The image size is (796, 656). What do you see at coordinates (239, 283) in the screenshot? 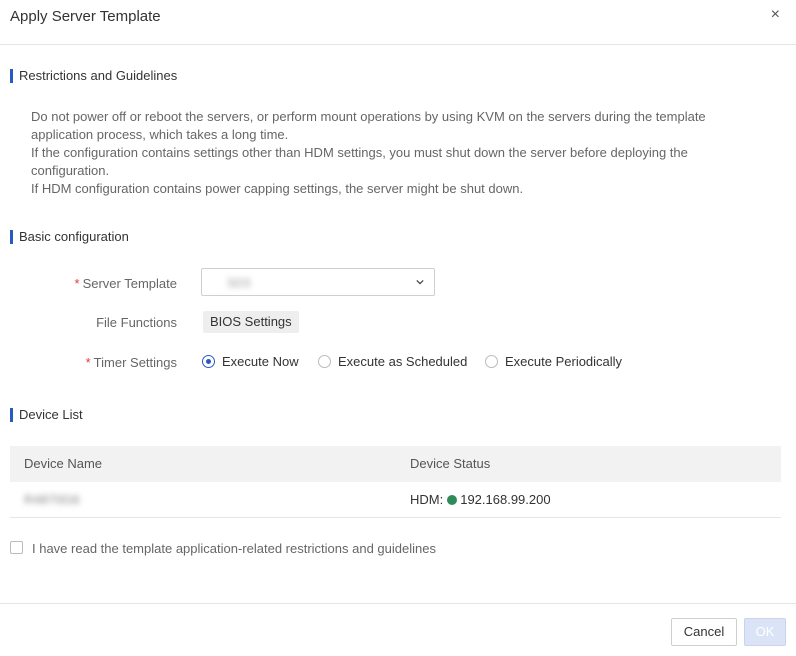
I see `server-template-value: SD3` at bounding box center [239, 283].